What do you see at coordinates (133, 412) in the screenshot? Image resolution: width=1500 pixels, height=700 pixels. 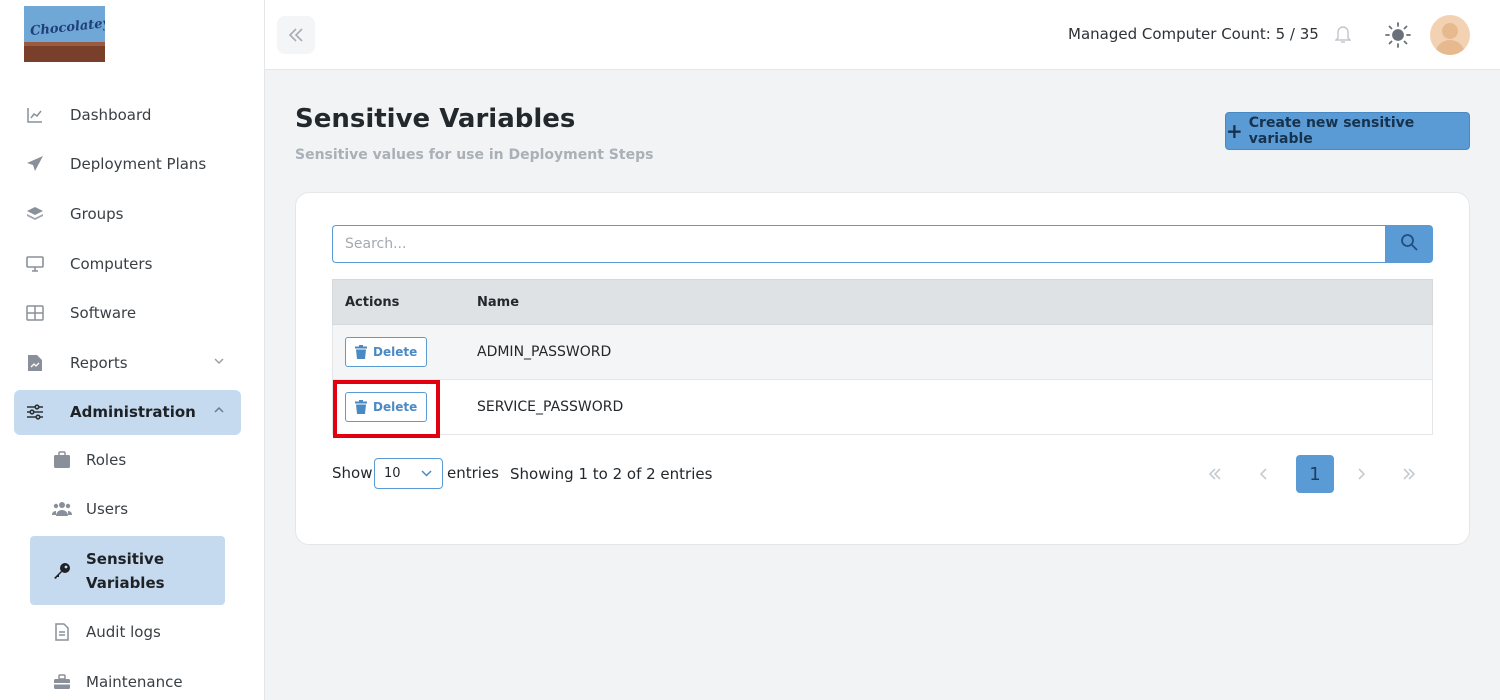 I see `sidebar-item-label: Administration` at bounding box center [133, 412].